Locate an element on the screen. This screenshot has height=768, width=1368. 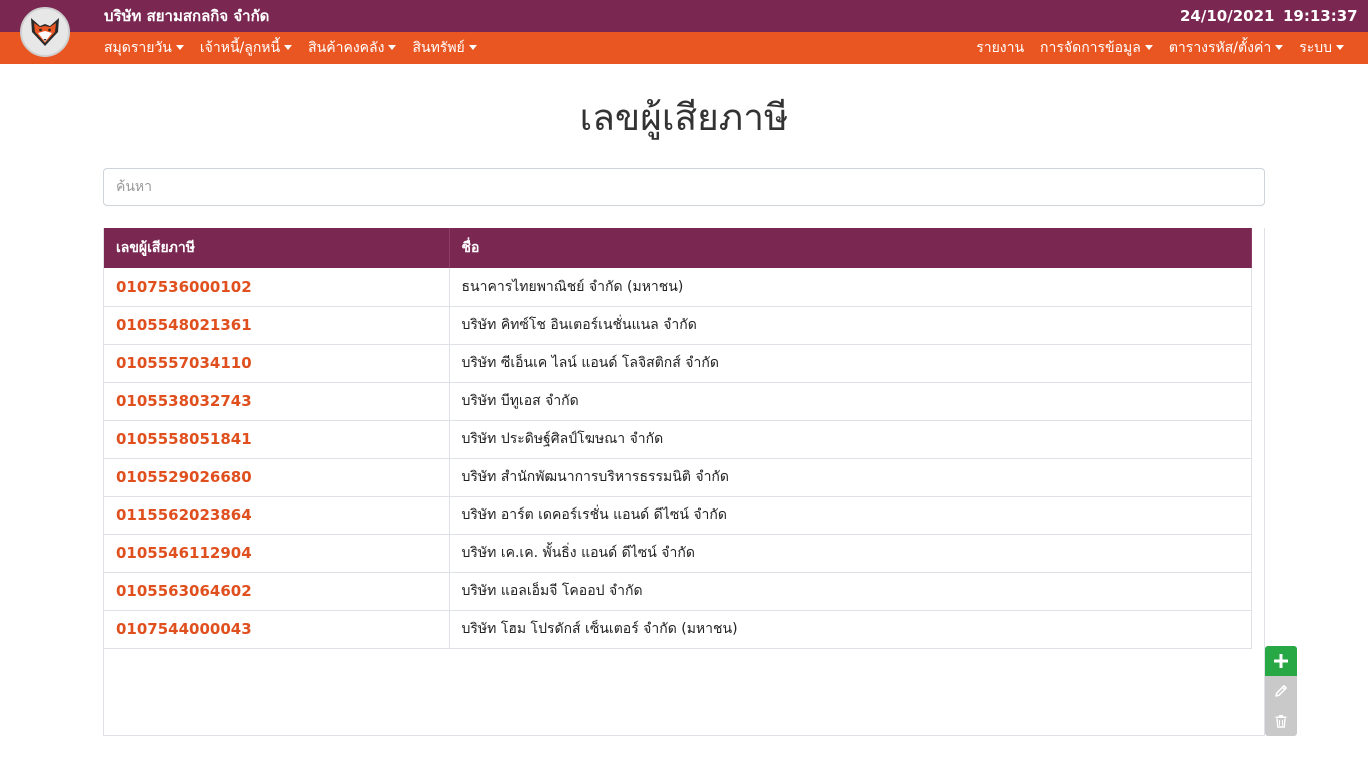
name-cell: ธนาคารไทยพาณิชย์ จำกัด (มหาชน) is located at coordinates (850, 287).